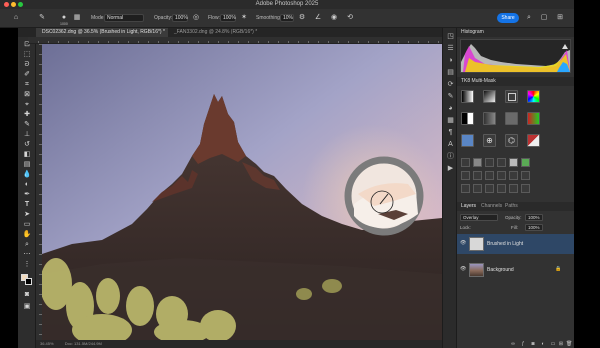  What do you see at coordinates (489, 140) in the screenshot?
I see `tk-target-button: ⊕` at bounding box center [489, 140].